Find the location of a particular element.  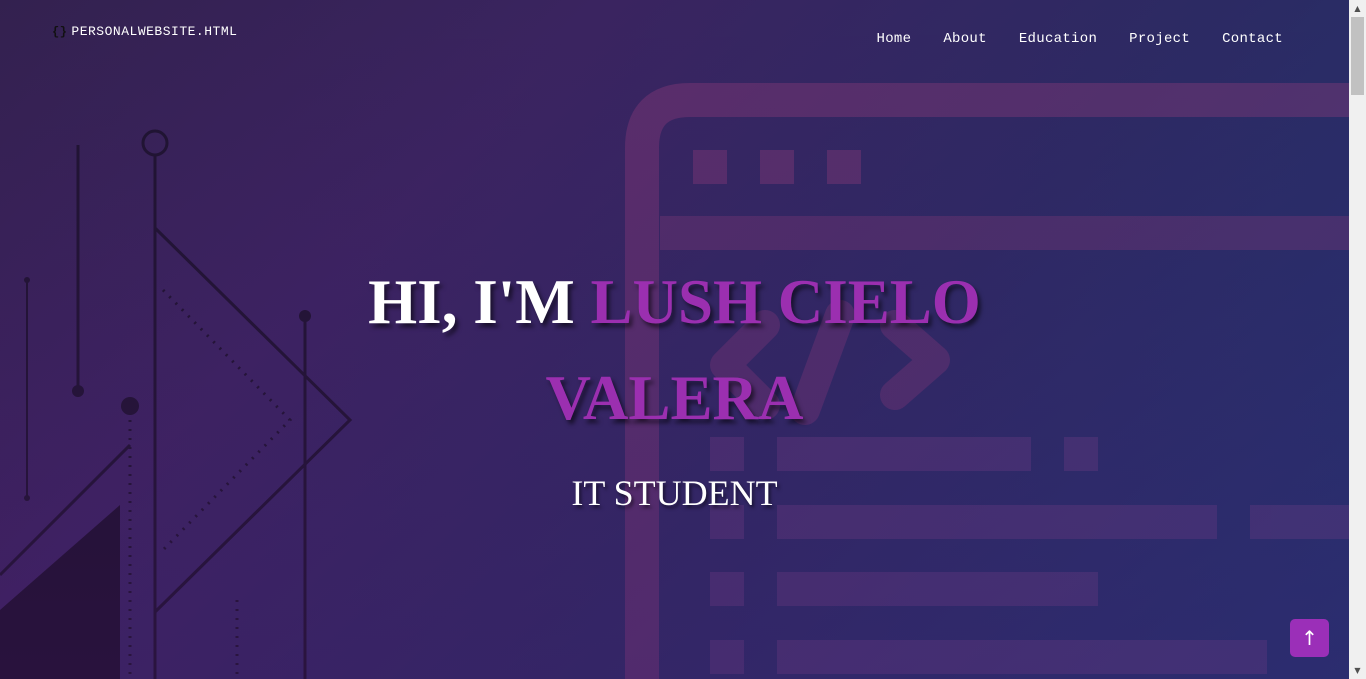

logo-text: PERSONALWEBSITE.HTML is located at coordinates (154, 31).